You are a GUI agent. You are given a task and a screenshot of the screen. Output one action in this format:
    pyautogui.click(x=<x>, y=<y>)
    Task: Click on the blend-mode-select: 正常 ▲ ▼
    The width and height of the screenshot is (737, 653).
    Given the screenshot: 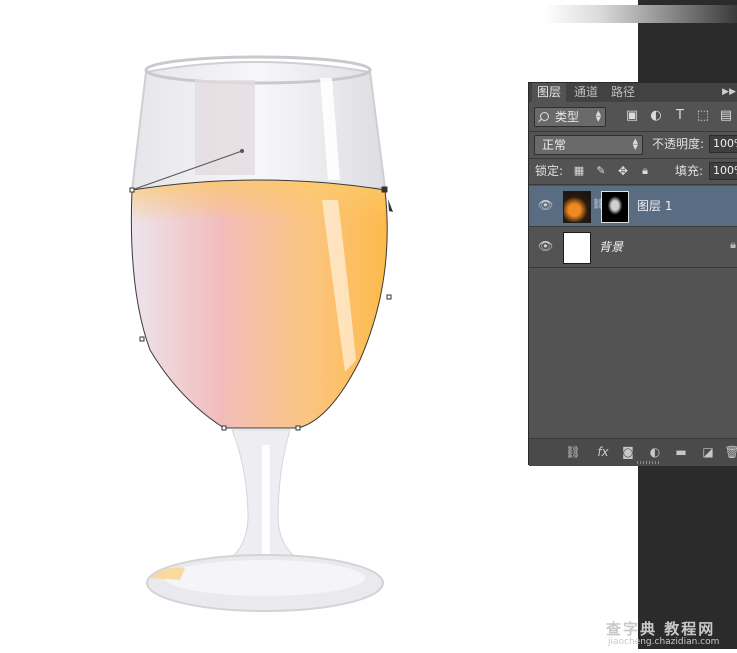 What is the action you would take?
    pyautogui.click(x=588, y=145)
    